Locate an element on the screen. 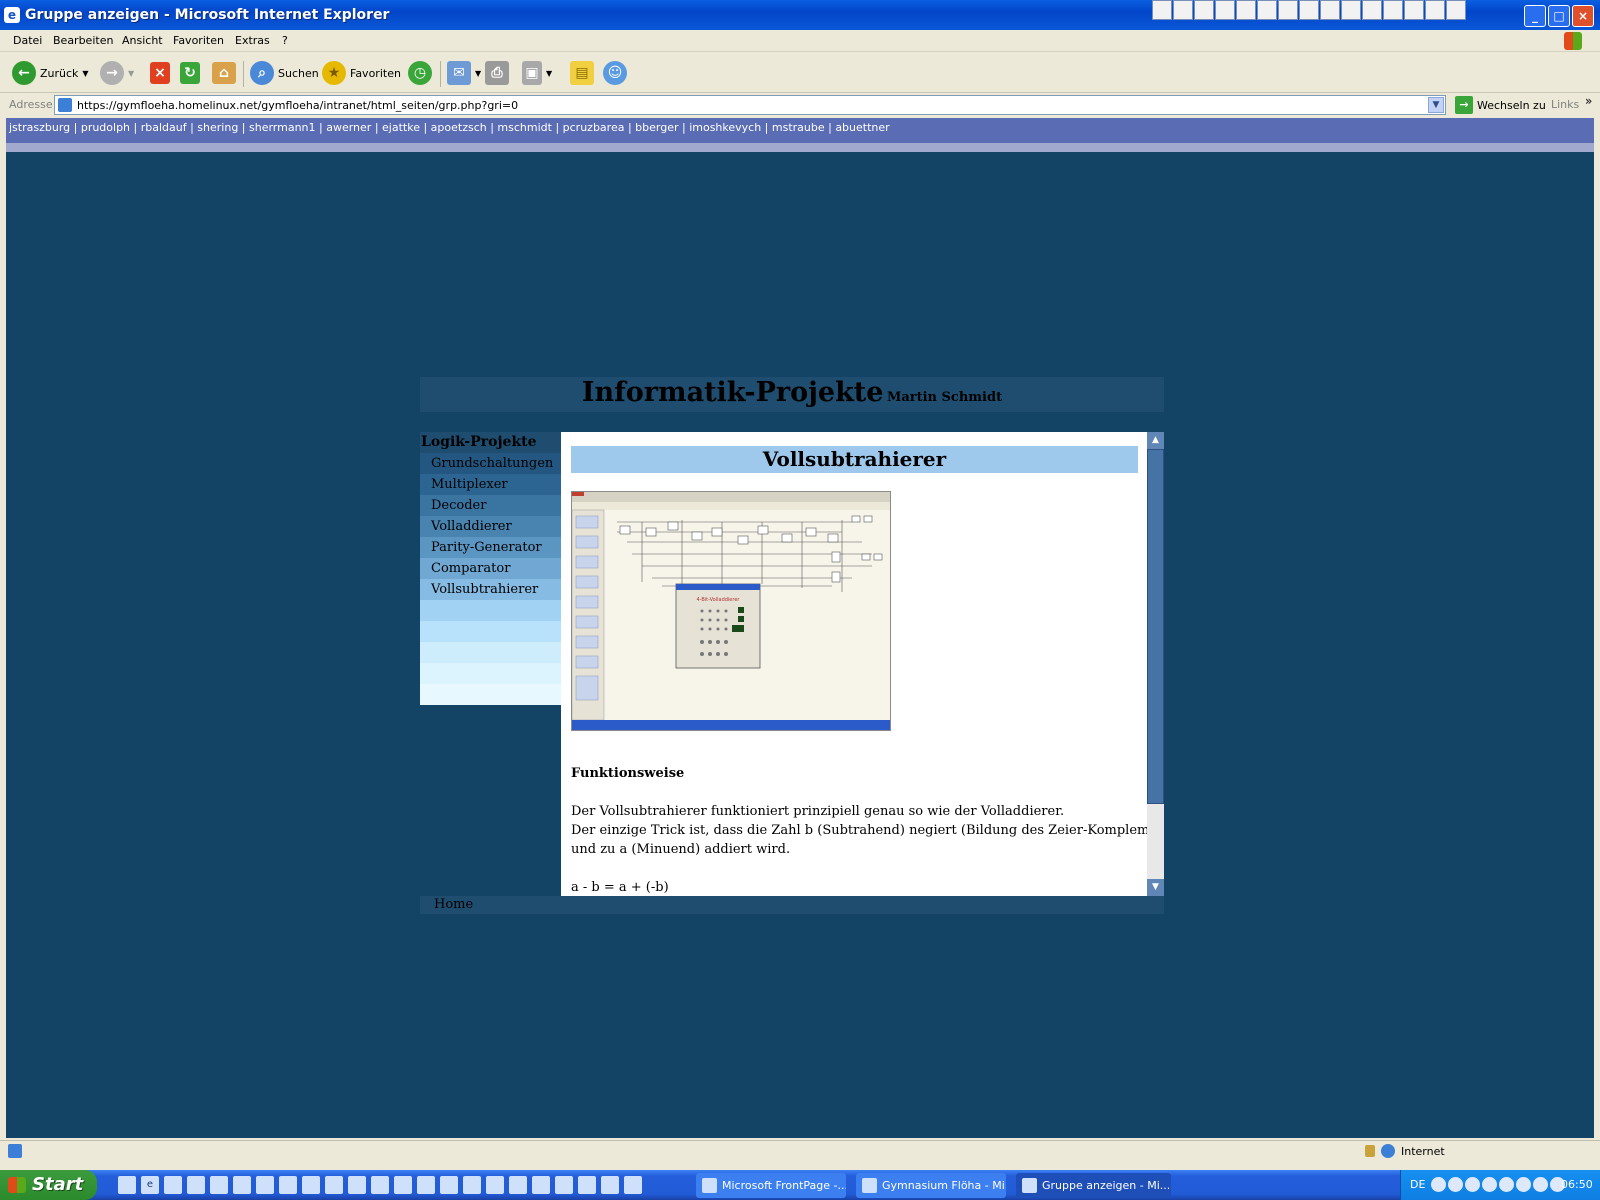  word-icon is located at coordinates (1351, 10).